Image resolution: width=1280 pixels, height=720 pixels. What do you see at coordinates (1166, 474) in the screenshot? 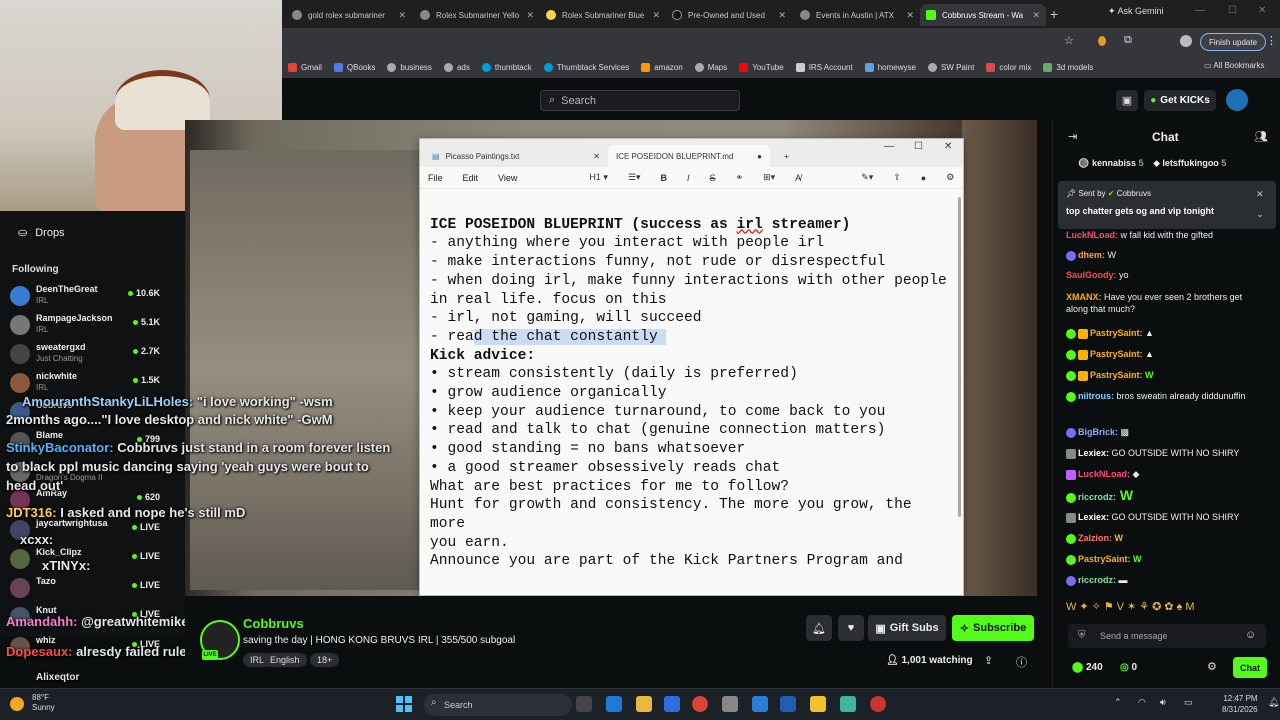
I see `chat-message: LuckNLoad: ◆` at bounding box center [1166, 474].